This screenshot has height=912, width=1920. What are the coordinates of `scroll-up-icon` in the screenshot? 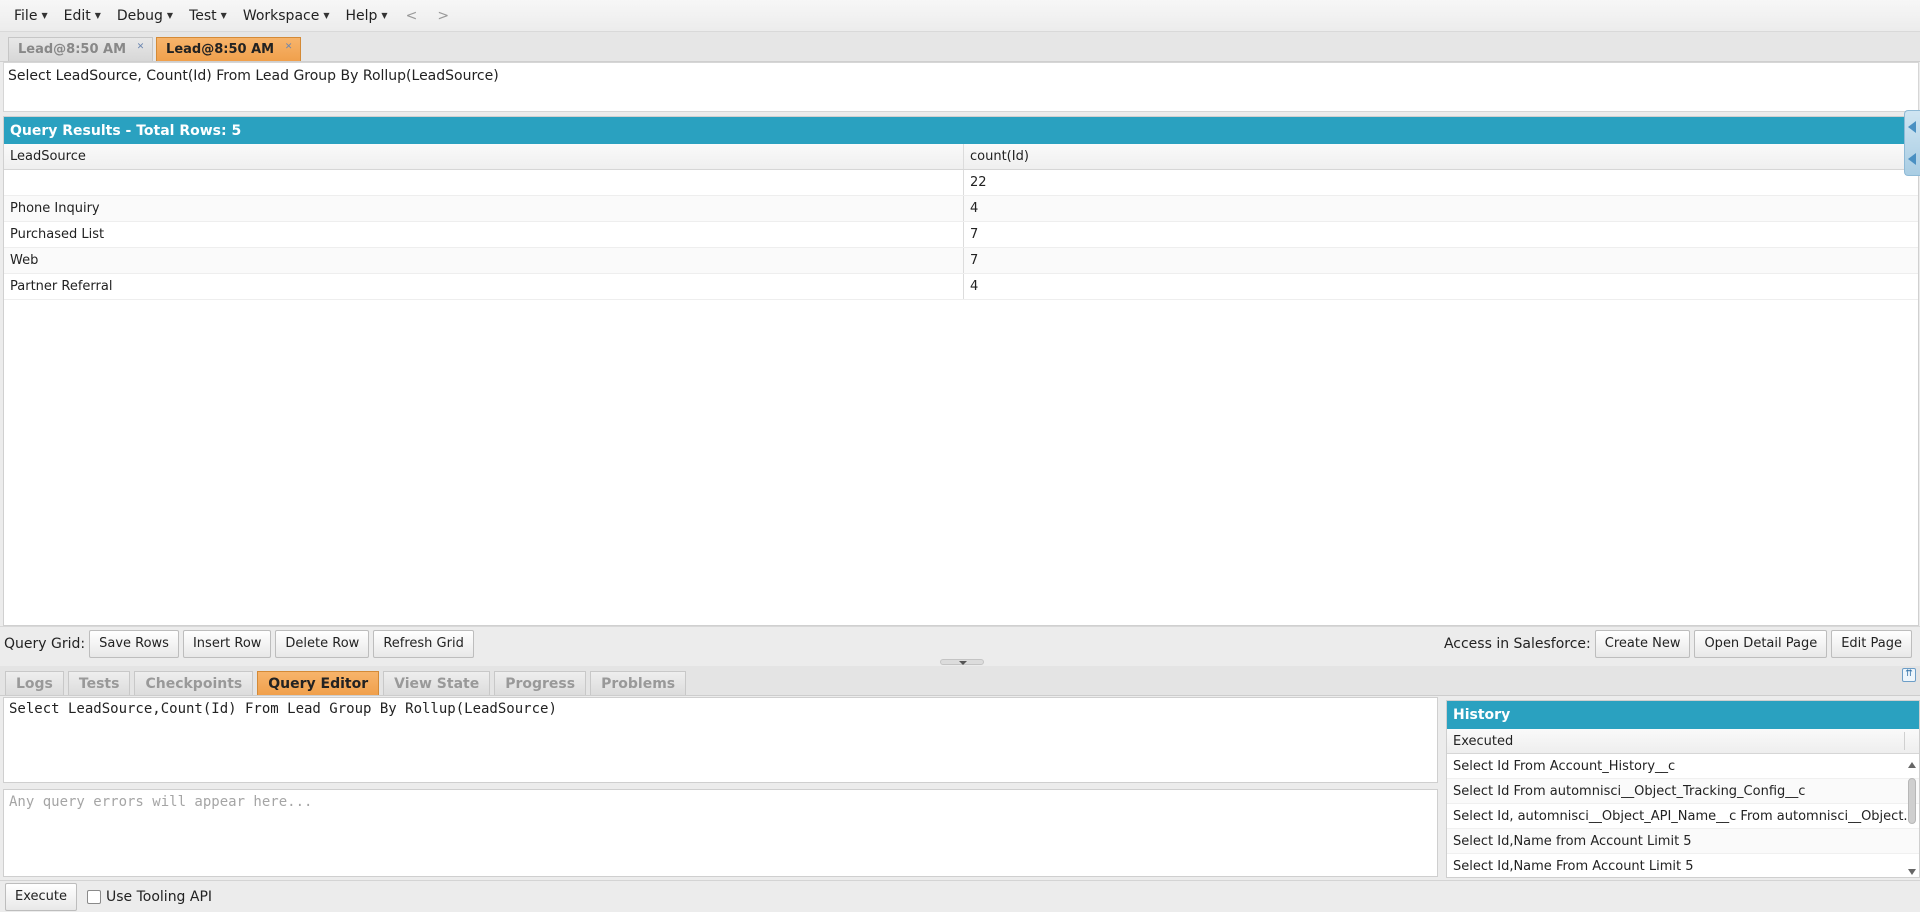 It's located at (1912, 765).